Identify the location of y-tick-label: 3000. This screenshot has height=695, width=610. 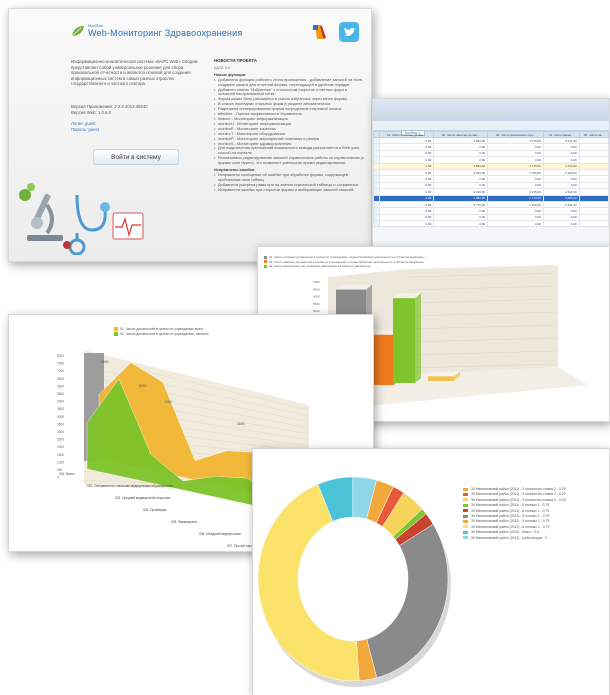
(60, 432).